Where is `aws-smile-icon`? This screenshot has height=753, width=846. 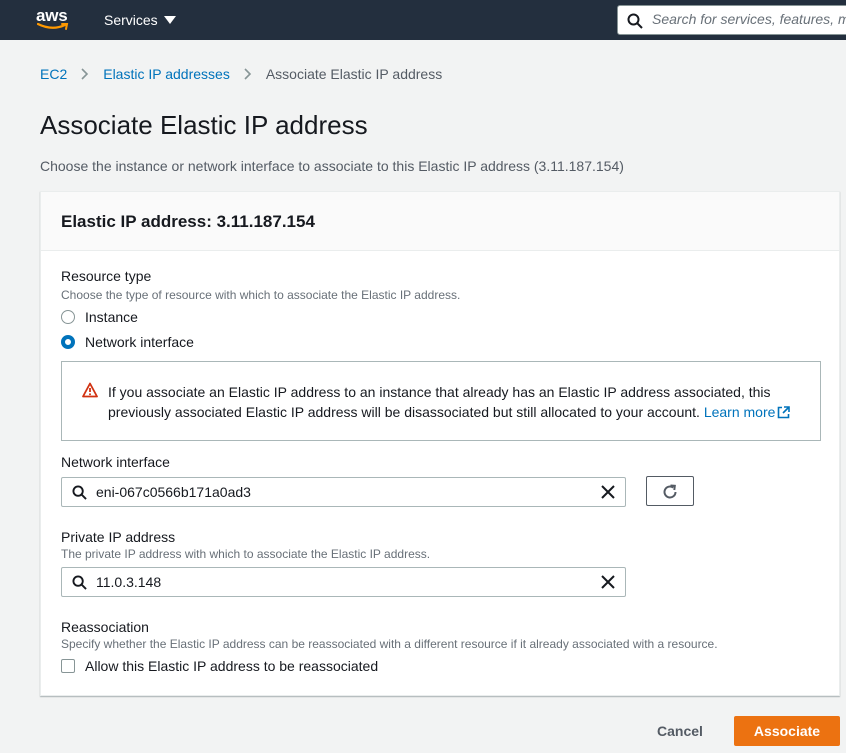
aws-smile-icon is located at coordinates (53, 26).